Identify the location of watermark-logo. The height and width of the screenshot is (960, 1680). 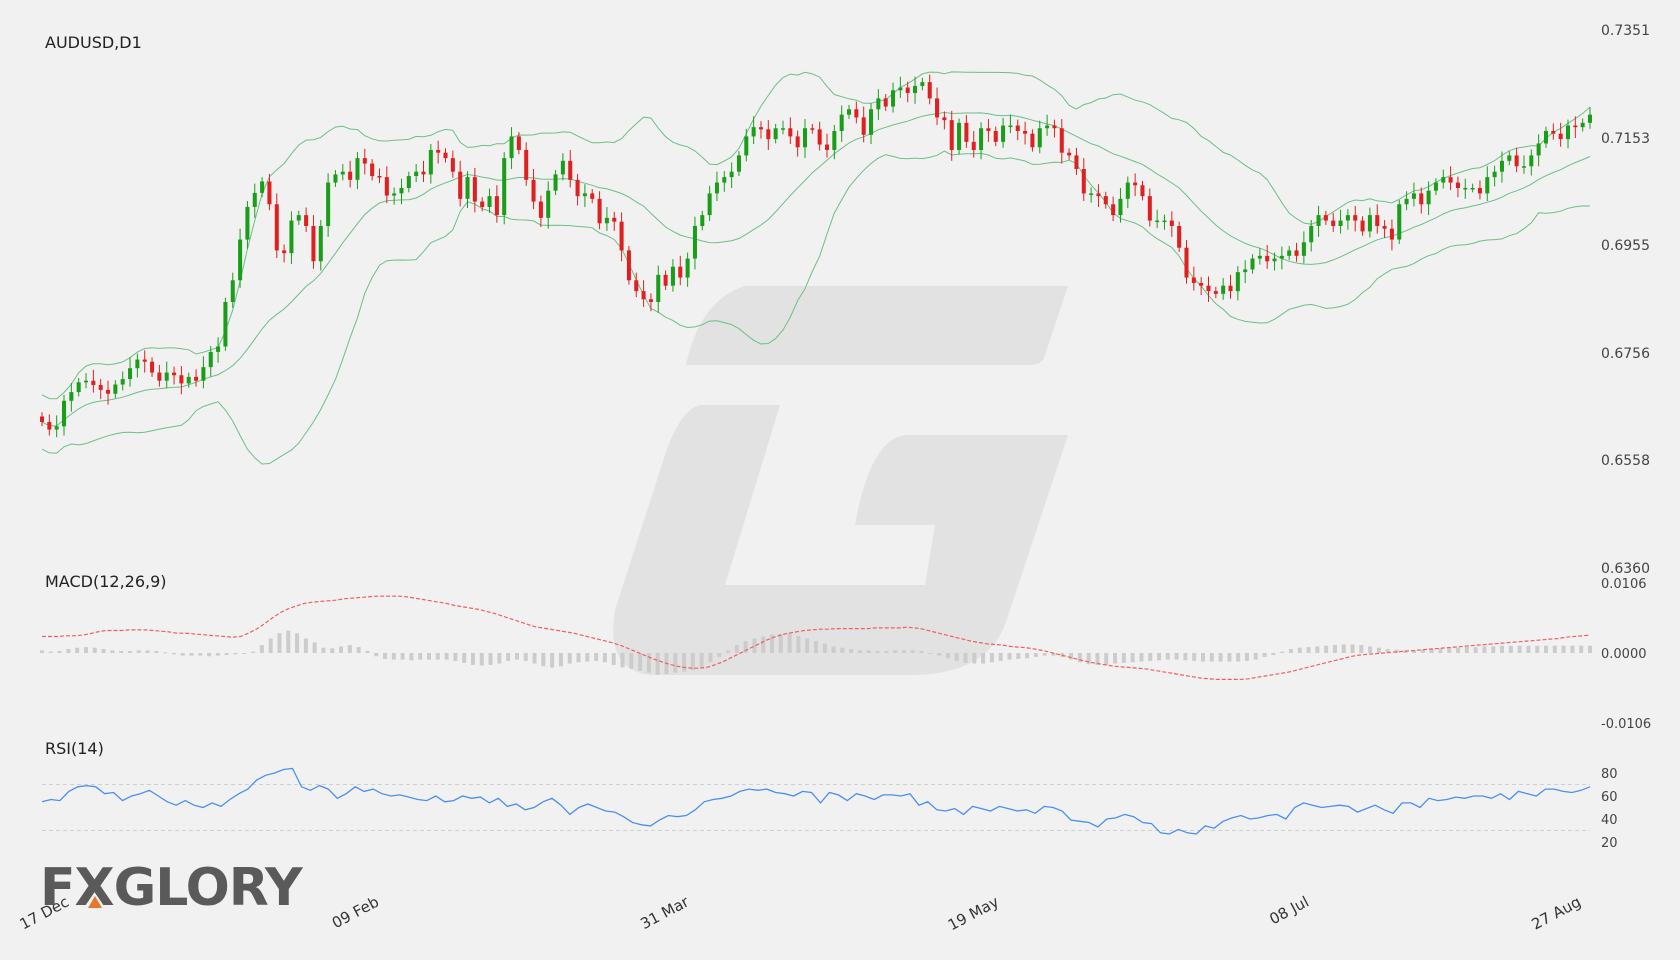
(840, 480).